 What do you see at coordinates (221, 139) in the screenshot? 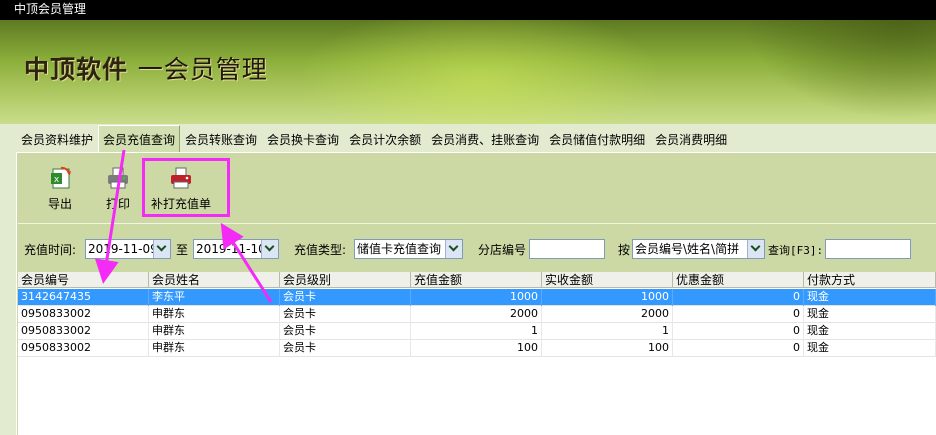
I see `tab-transfer-query: 会员转账查询` at bounding box center [221, 139].